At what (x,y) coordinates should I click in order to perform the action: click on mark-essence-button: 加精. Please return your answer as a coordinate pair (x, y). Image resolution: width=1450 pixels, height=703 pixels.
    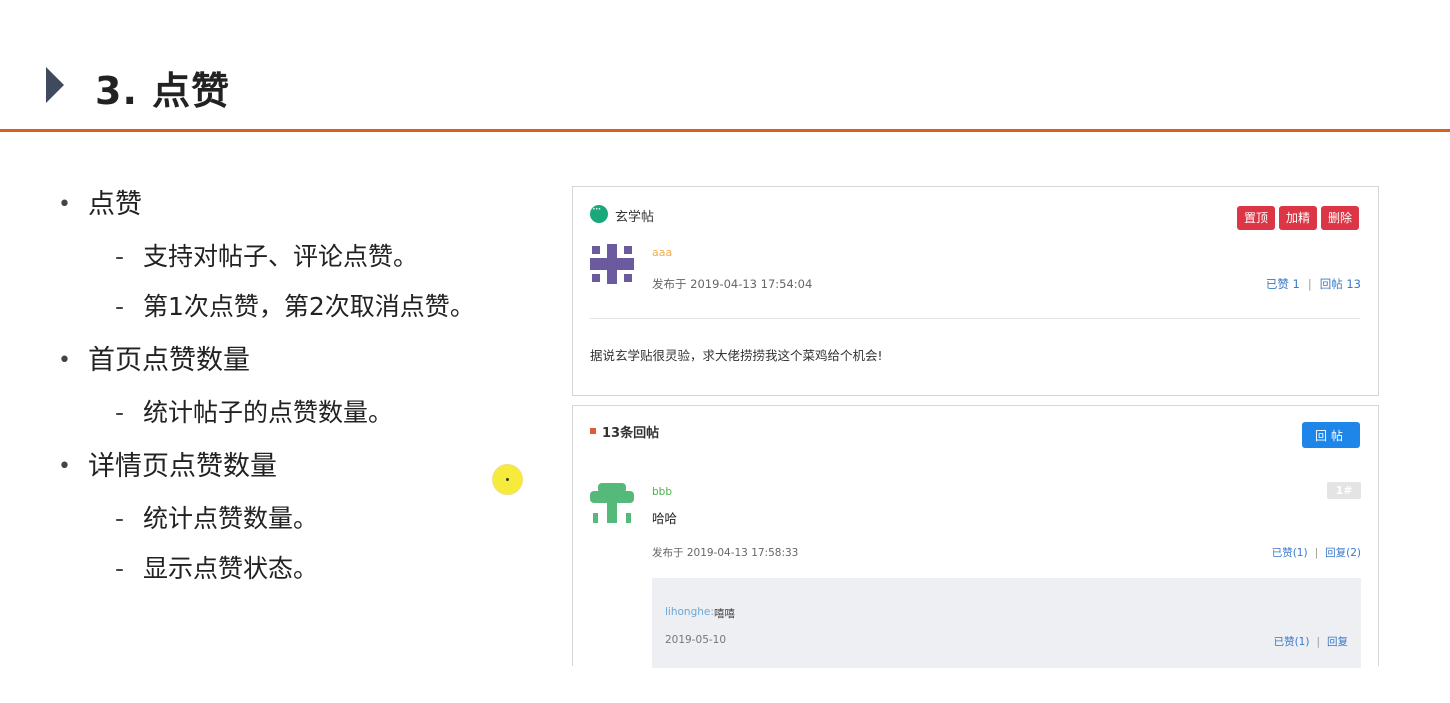
    Looking at the image, I should click on (1298, 218).